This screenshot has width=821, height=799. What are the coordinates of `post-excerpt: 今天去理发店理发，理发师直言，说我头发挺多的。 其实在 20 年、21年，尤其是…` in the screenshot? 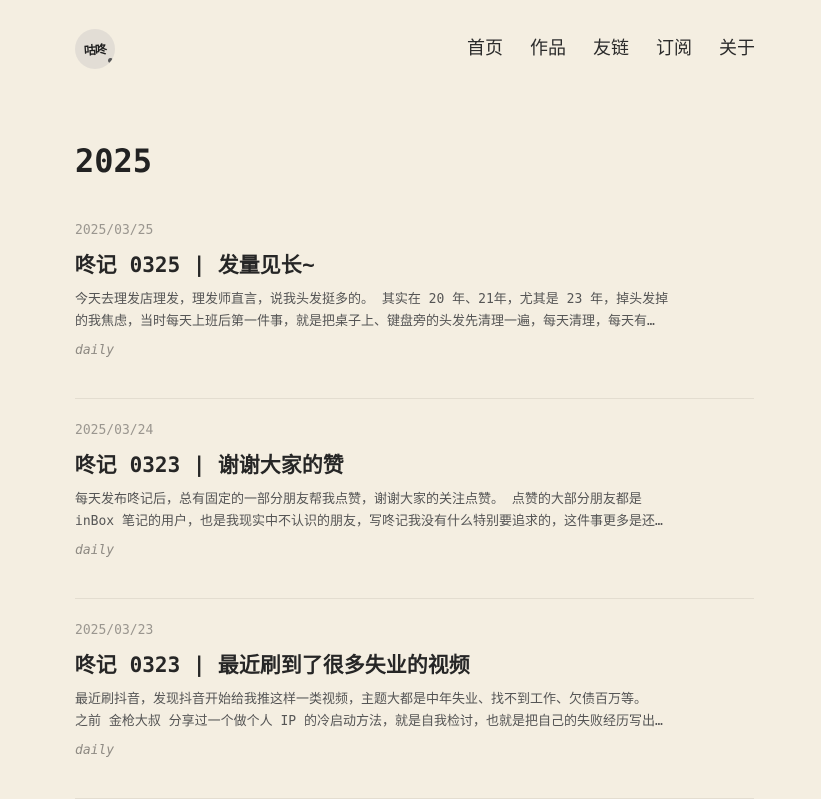 It's located at (414, 311).